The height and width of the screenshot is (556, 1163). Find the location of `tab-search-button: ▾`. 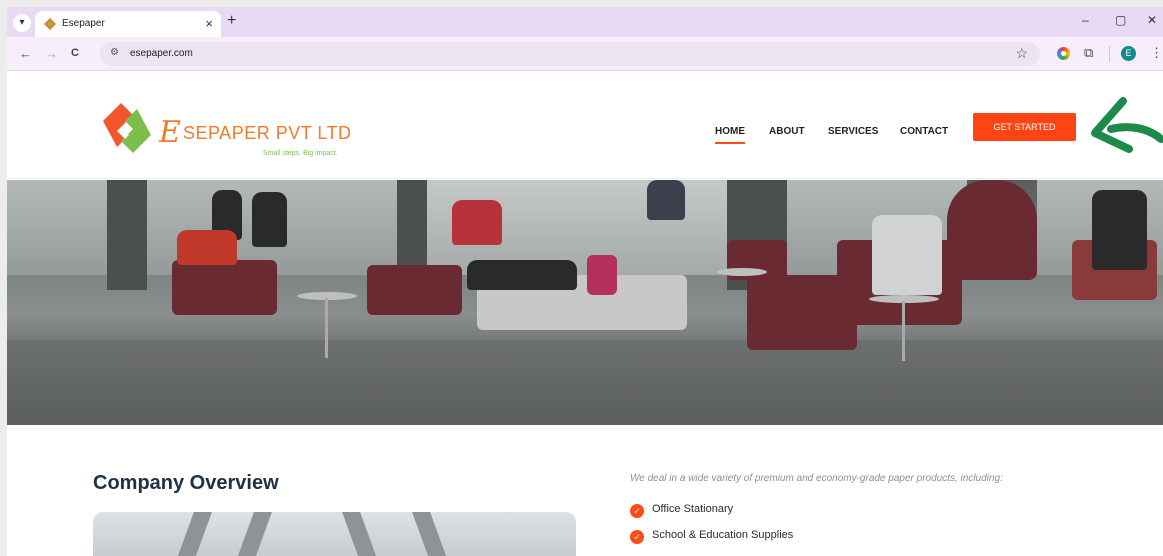

tab-search-button: ▾ is located at coordinates (22, 23).